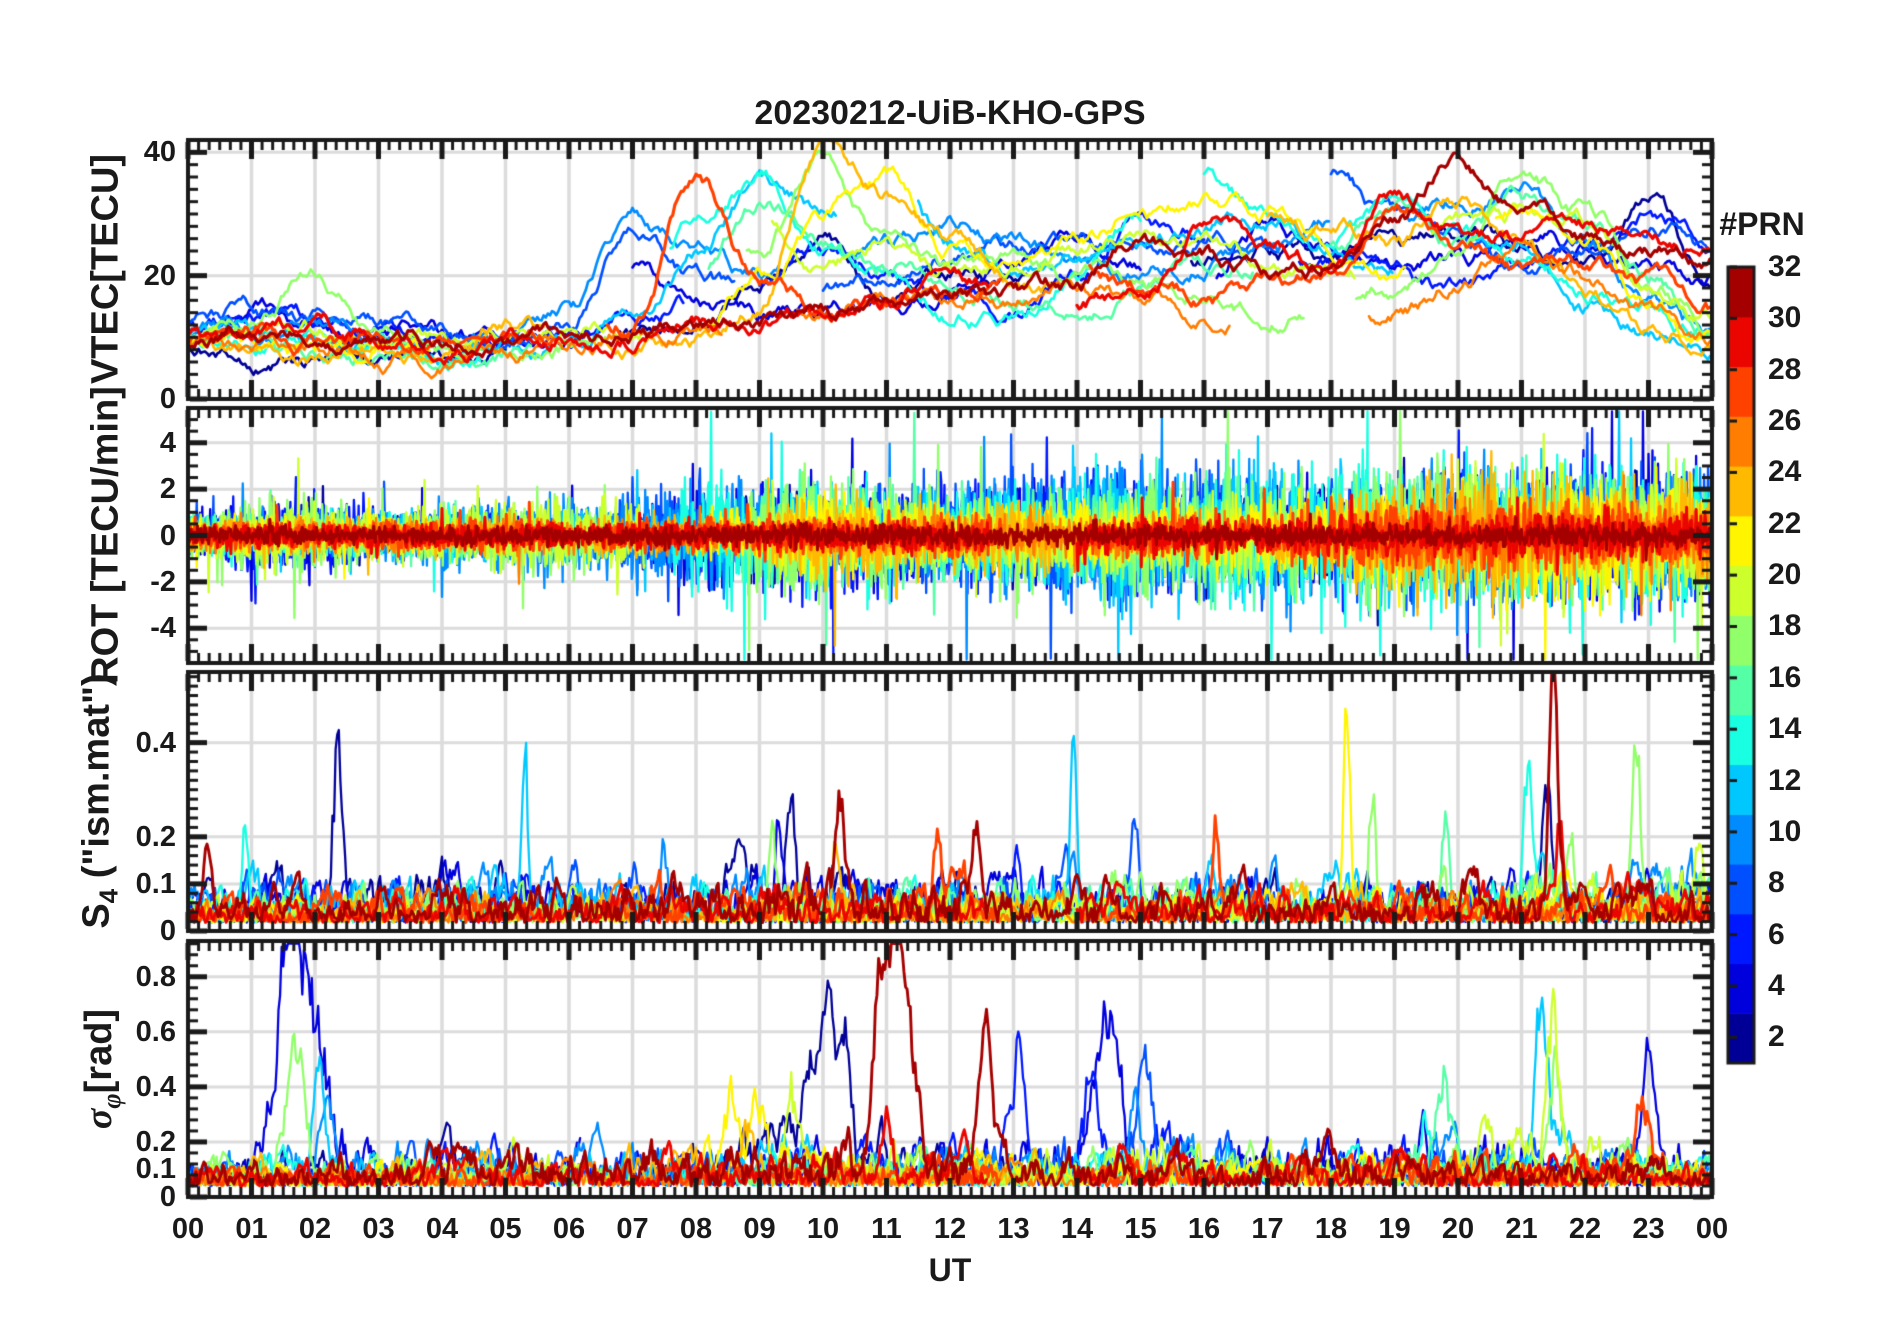 This screenshot has height=1330, width=1902. What do you see at coordinates (1776, 1037) in the screenshot?
I see `colorbar-tick-label-2: 2` at bounding box center [1776, 1037].